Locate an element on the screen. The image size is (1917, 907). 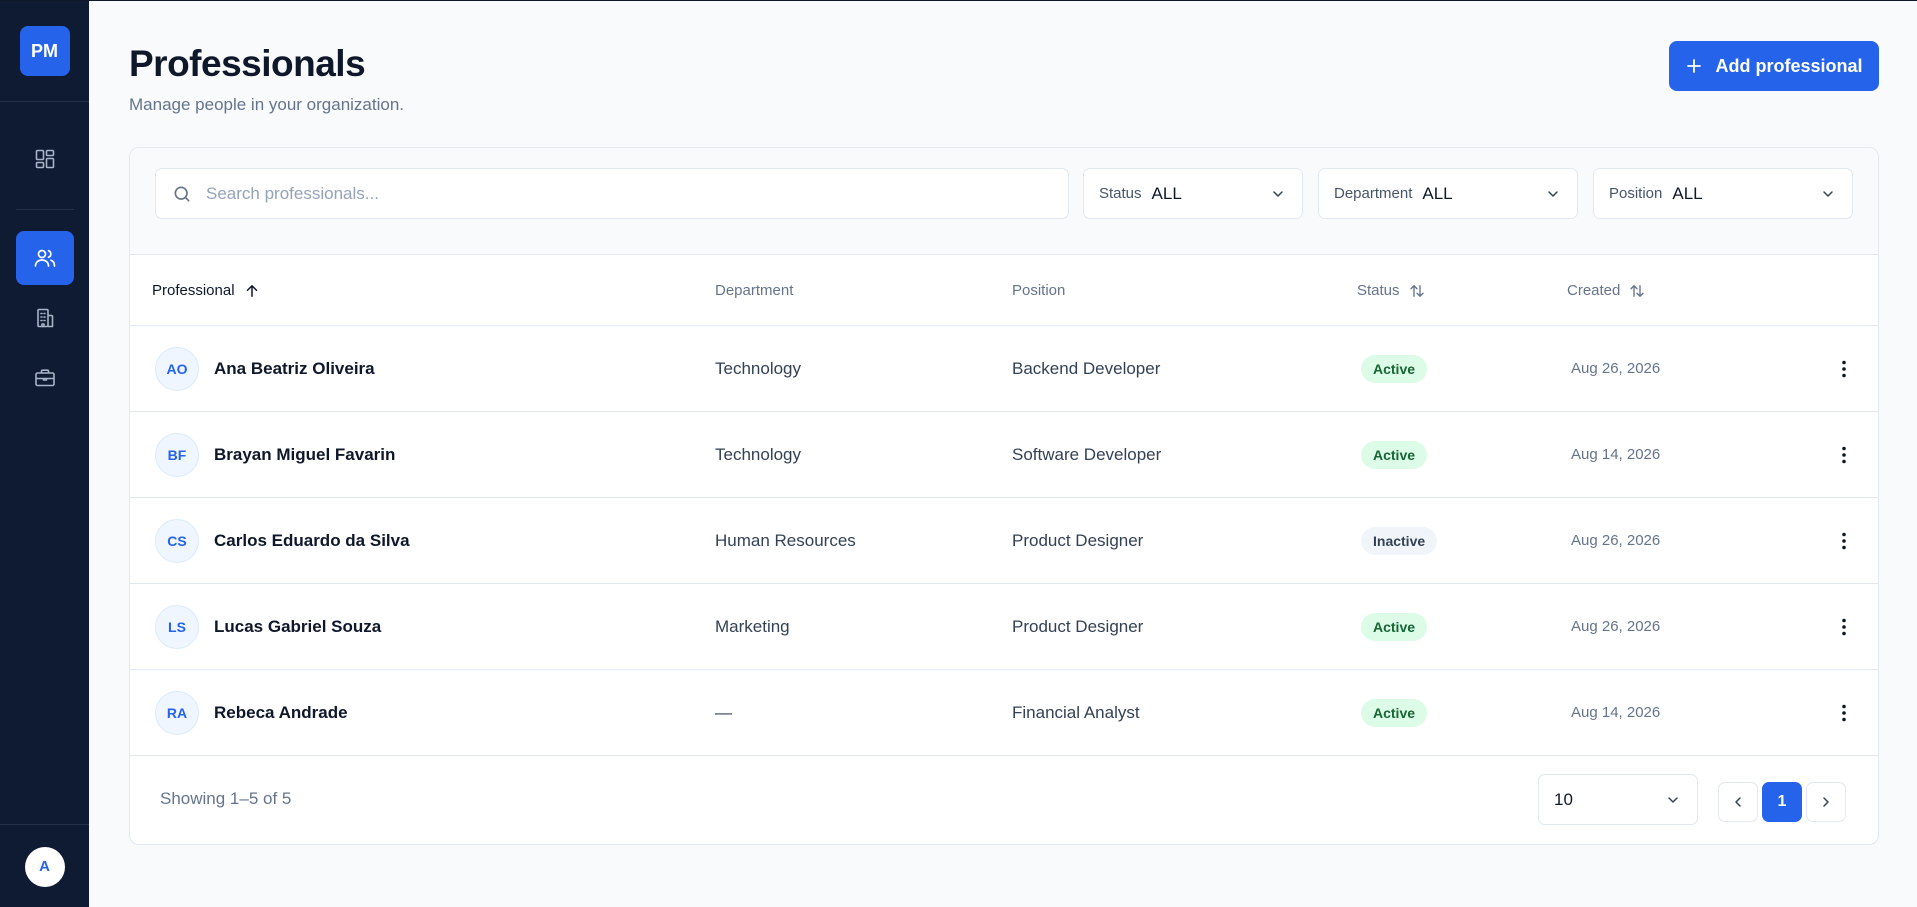
professional-name: Brayan Miguel Favarin is located at coordinates (304, 455).